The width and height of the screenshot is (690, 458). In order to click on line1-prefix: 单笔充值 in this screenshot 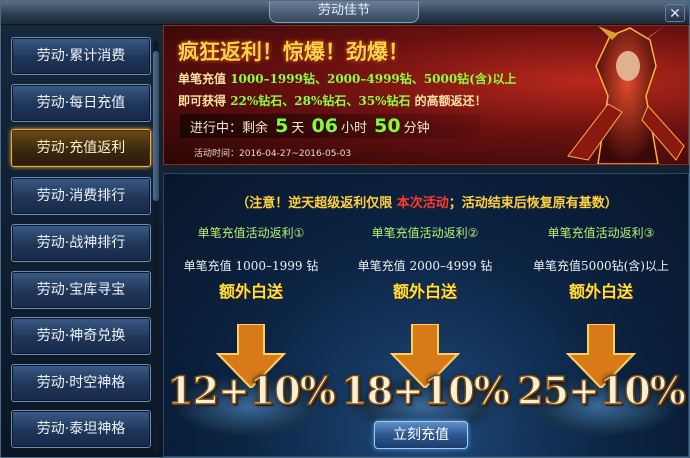, I will do `click(204, 79)`.